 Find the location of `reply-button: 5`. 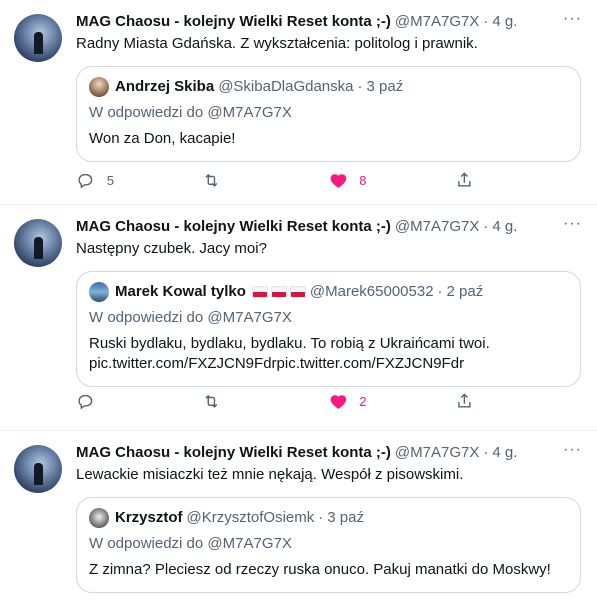

reply-button: 5 is located at coordinates (139, 180).